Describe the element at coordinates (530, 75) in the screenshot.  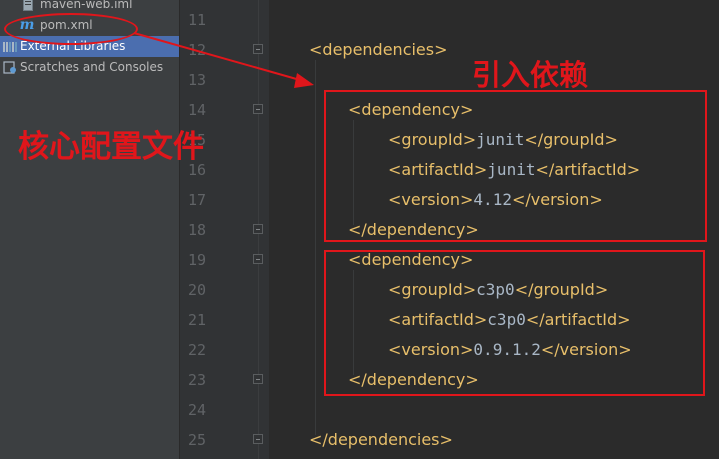
I see `import-dependencies-annotation: 引入依赖` at that location.